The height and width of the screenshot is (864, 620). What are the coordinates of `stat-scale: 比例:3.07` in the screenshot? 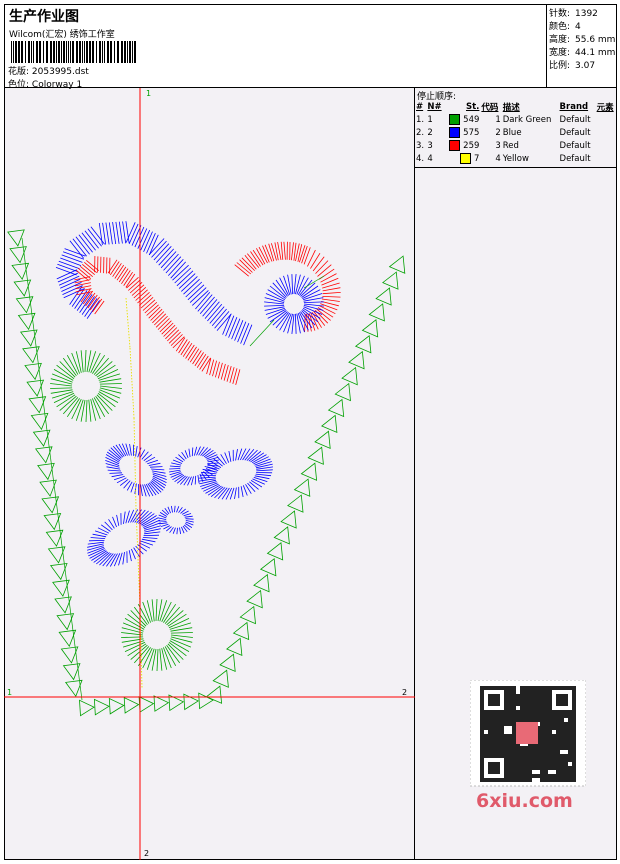 It's located at (572, 64).